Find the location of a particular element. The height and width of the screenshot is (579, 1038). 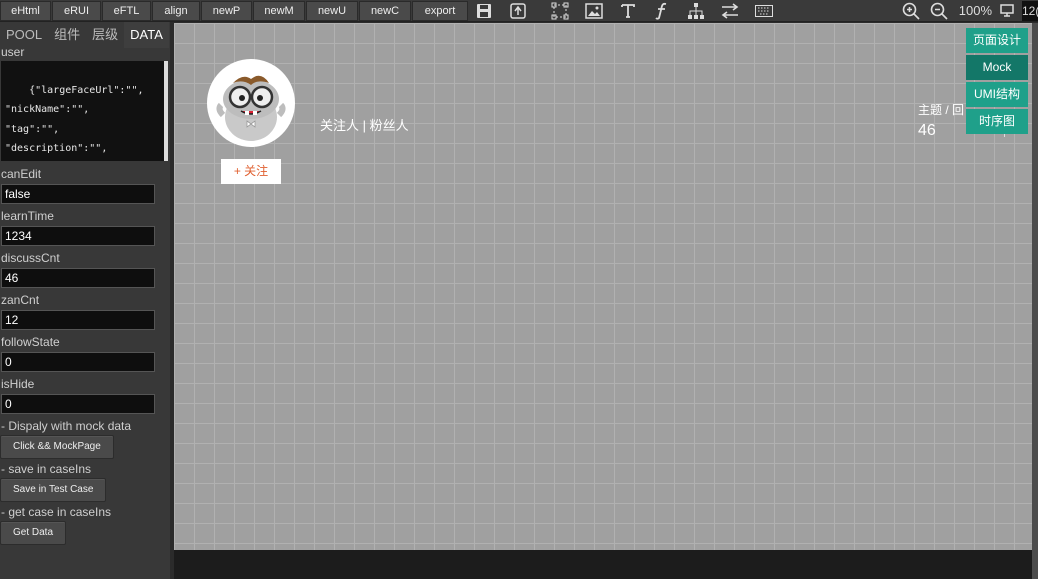

mock-section-label: - Dispaly with mock data is located at coordinates (66, 426).